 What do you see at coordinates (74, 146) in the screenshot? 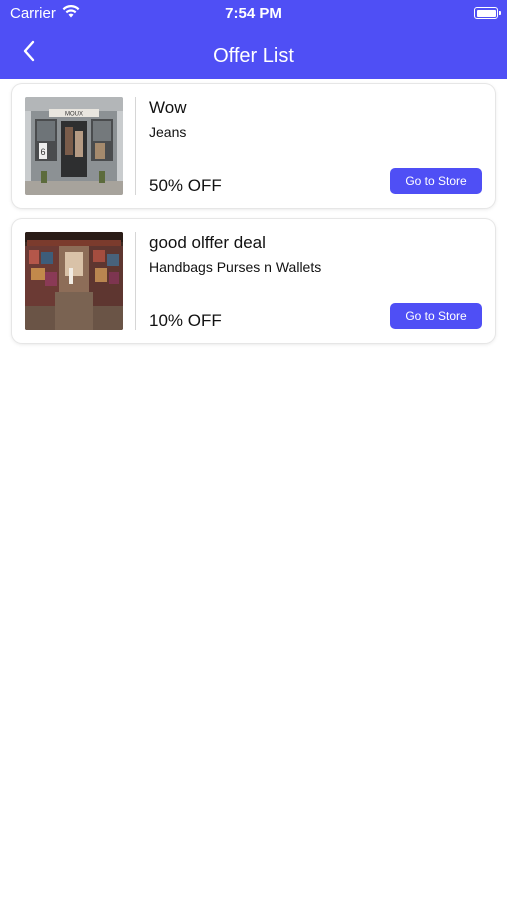
I see `offer-image-storefront: MOUX 6` at bounding box center [74, 146].